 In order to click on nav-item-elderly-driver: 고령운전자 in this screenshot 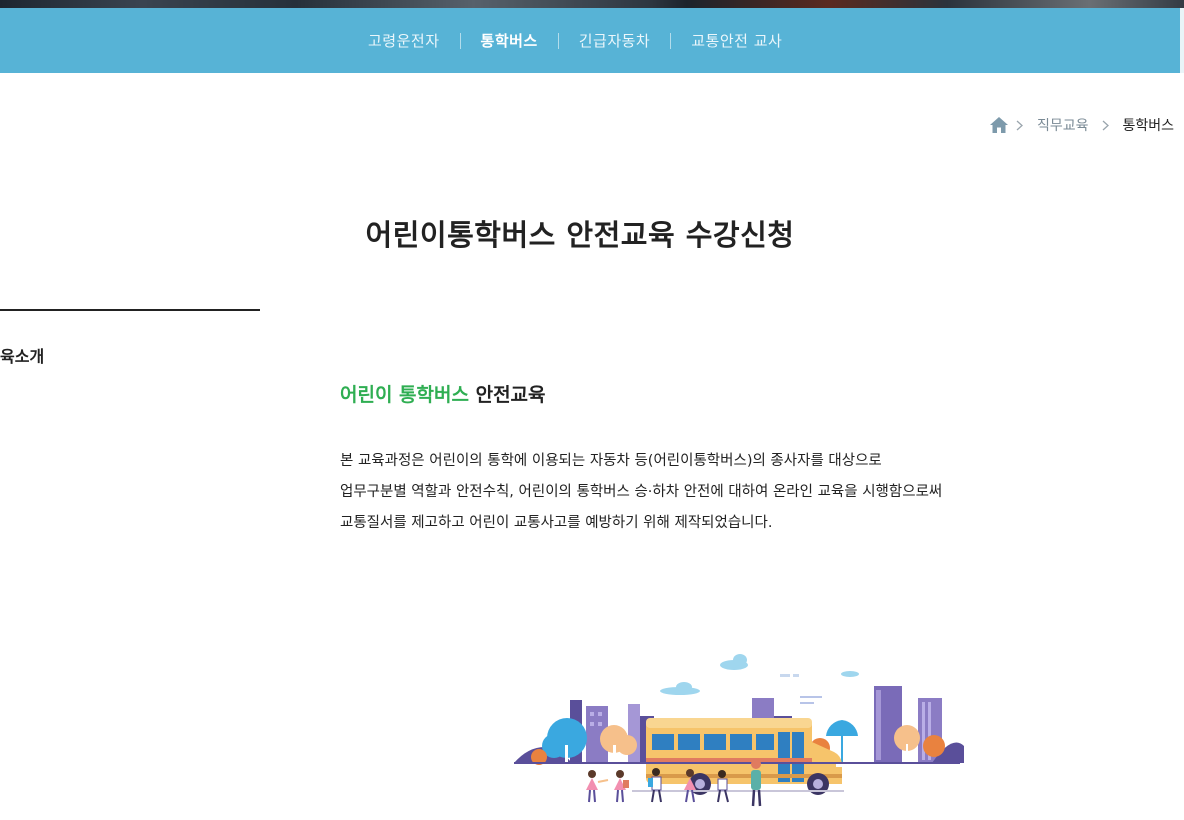, I will do `click(404, 40)`.